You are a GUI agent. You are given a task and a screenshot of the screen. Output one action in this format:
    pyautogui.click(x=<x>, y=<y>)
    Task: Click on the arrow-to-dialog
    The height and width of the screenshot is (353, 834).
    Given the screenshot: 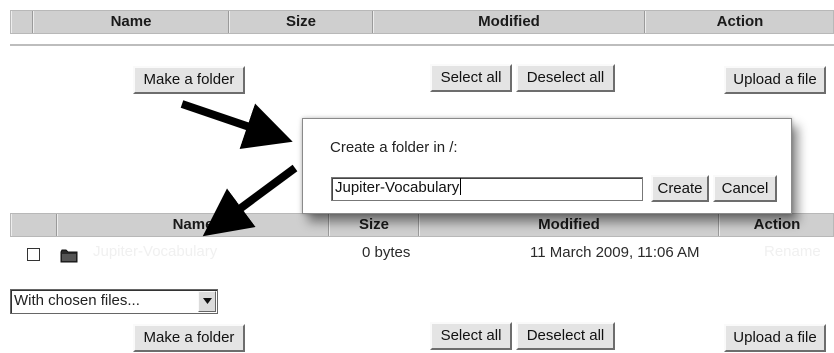 What is the action you would take?
    pyautogui.click(x=236, y=124)
    